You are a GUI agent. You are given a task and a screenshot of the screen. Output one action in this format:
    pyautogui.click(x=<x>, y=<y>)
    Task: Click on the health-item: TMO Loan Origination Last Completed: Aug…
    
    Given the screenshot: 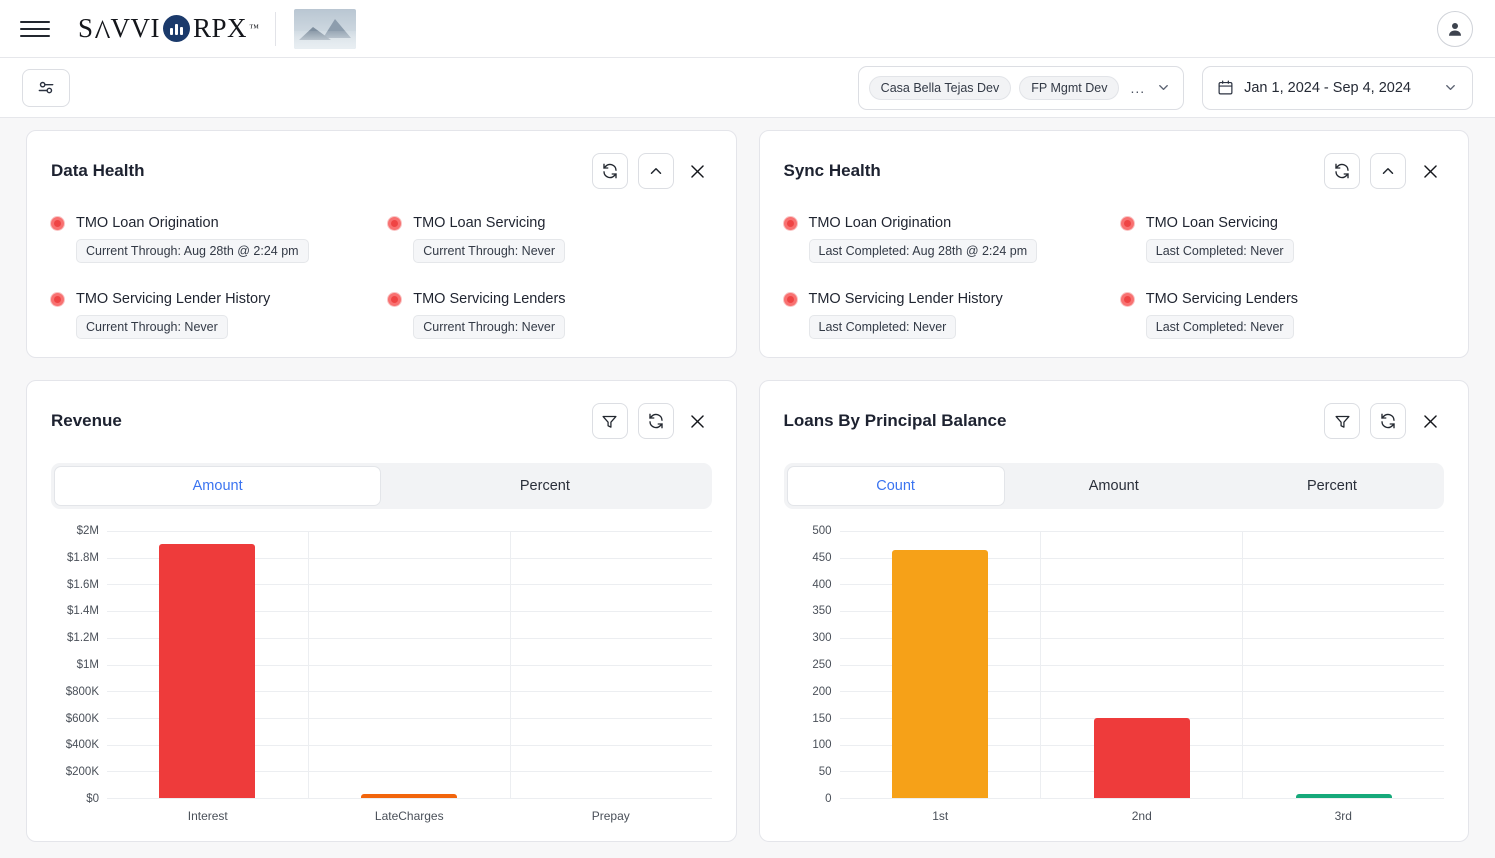 What is the action you would take?
    pyautogui.click(x=945, y=239)
    